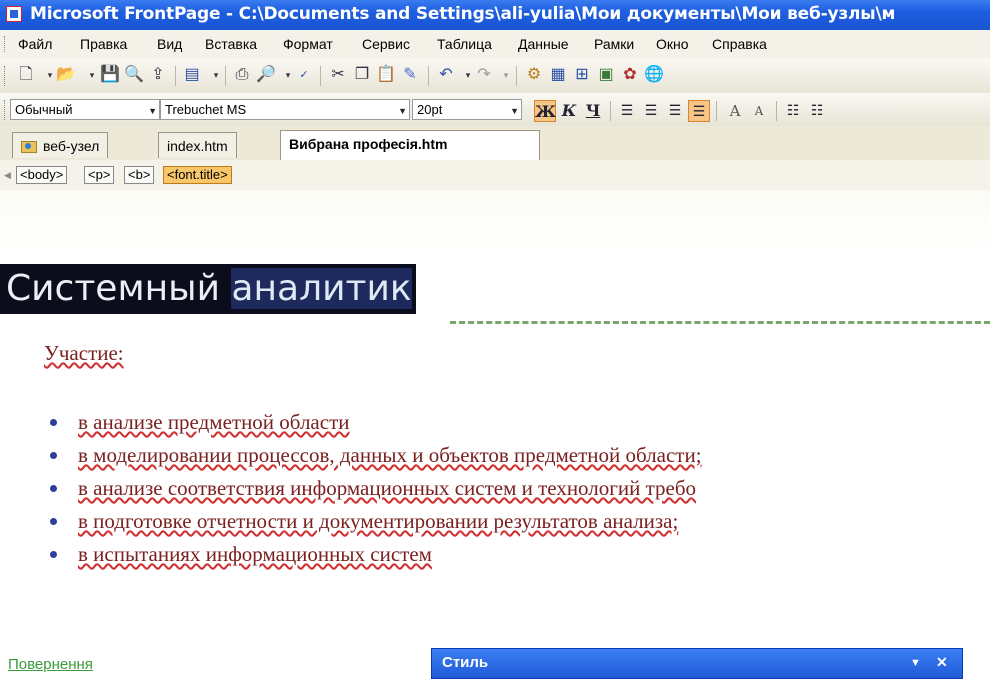 The width and height of the screenshot is (990, 679). What do you see at coordinates (169, 44) in the screenshot?
I see `menu-view: Вид` at bounding box center [169, 44].